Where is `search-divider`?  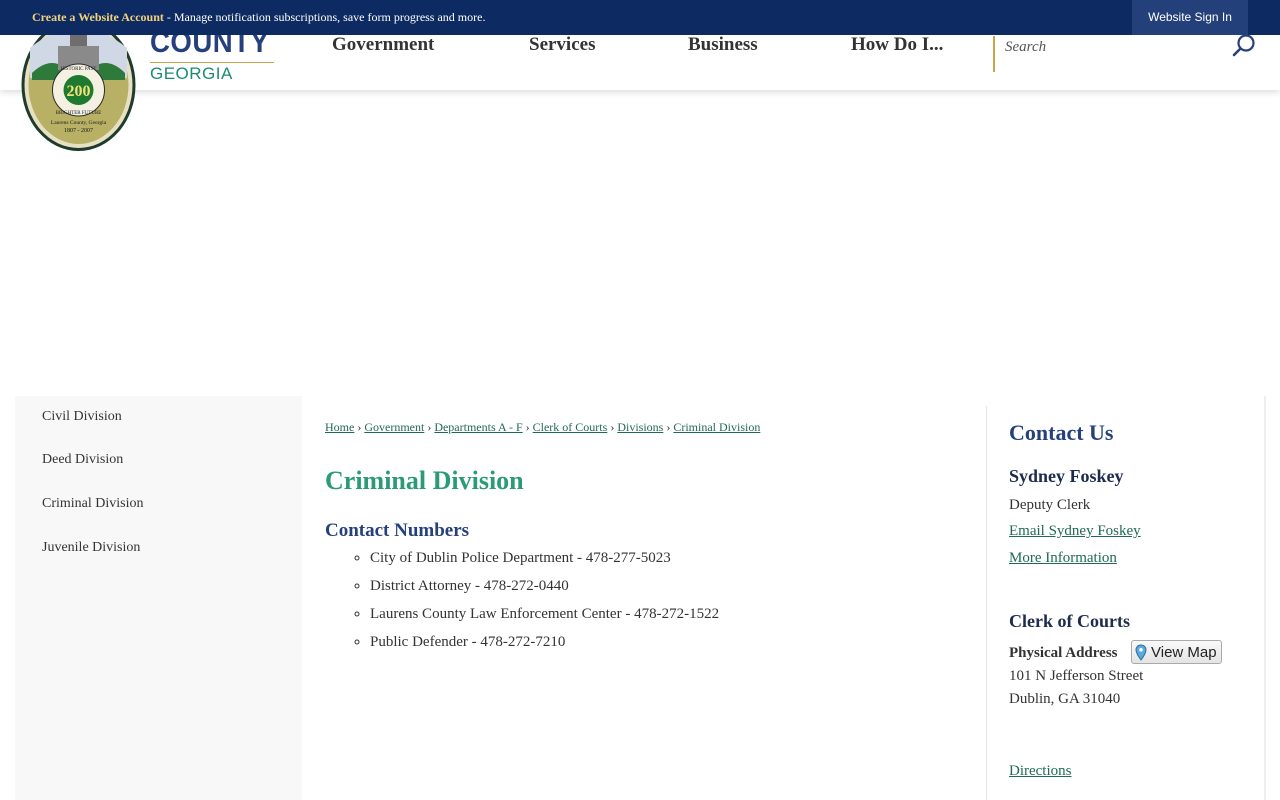 search-divider is located at coordinates (994, 54).